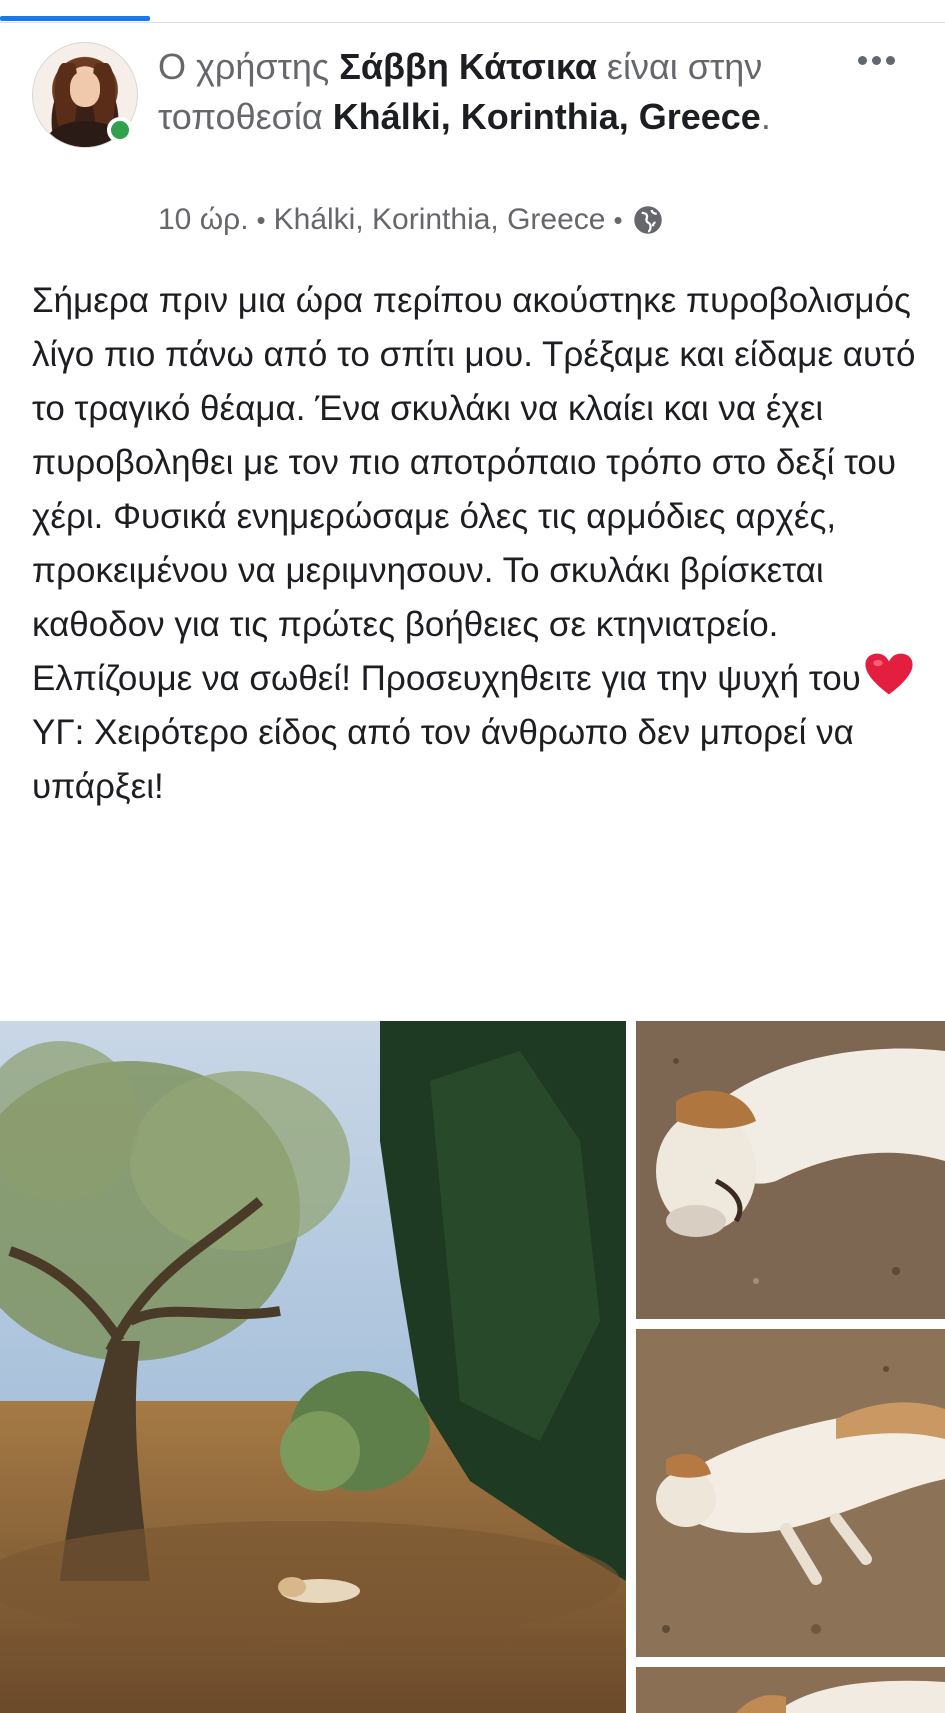 The image size is (945, 1713). What do you see at coordinates (203, 220) in the screenshot?
I see `post-timestamp: 10 ώρ.` at bounding box center [203, 220].